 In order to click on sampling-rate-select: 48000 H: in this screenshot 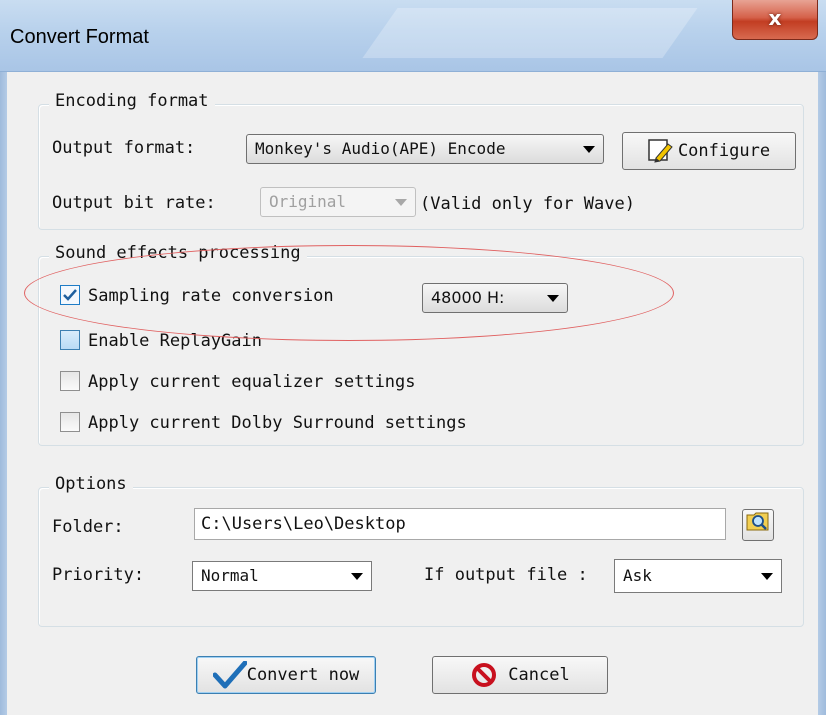, I will do `click(495, 298)`.